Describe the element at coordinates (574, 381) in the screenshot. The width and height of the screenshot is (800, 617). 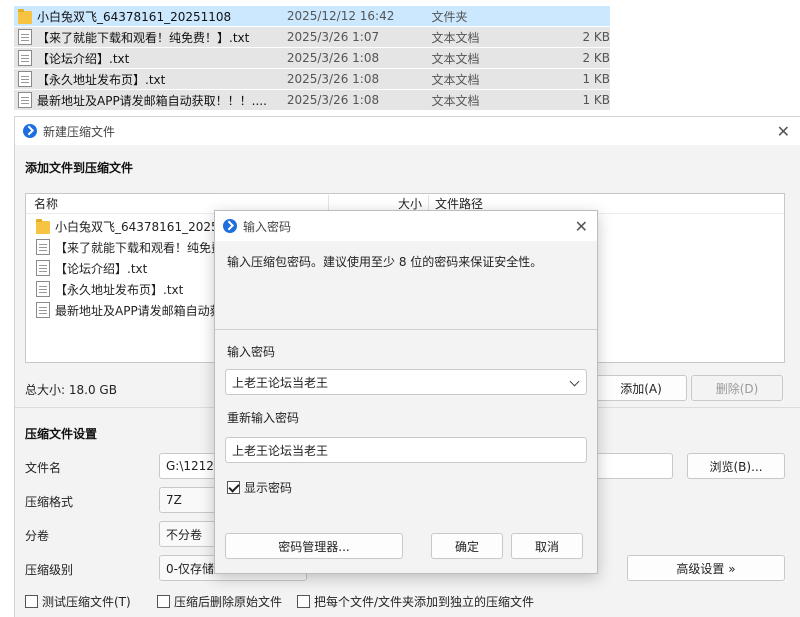
I see `chevron-down-icon` at that location.